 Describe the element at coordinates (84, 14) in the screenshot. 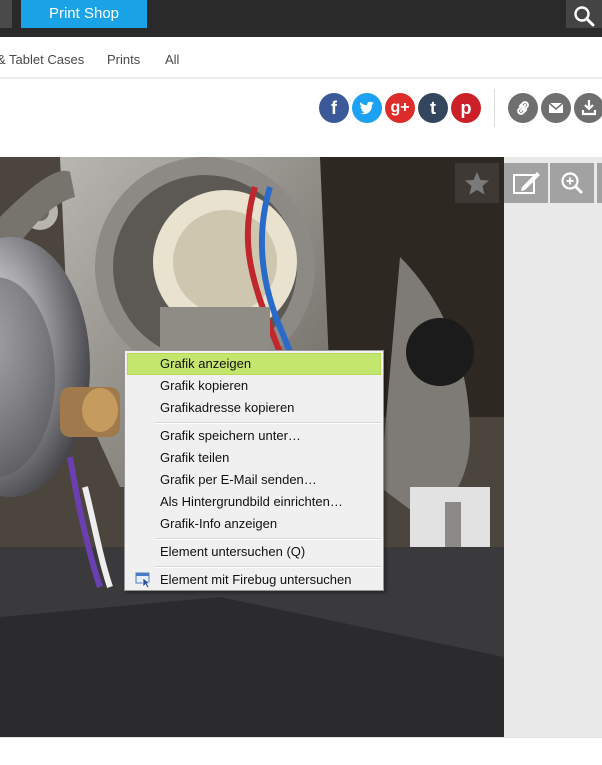

I see `print-shop-button: Print Shop` at that location.